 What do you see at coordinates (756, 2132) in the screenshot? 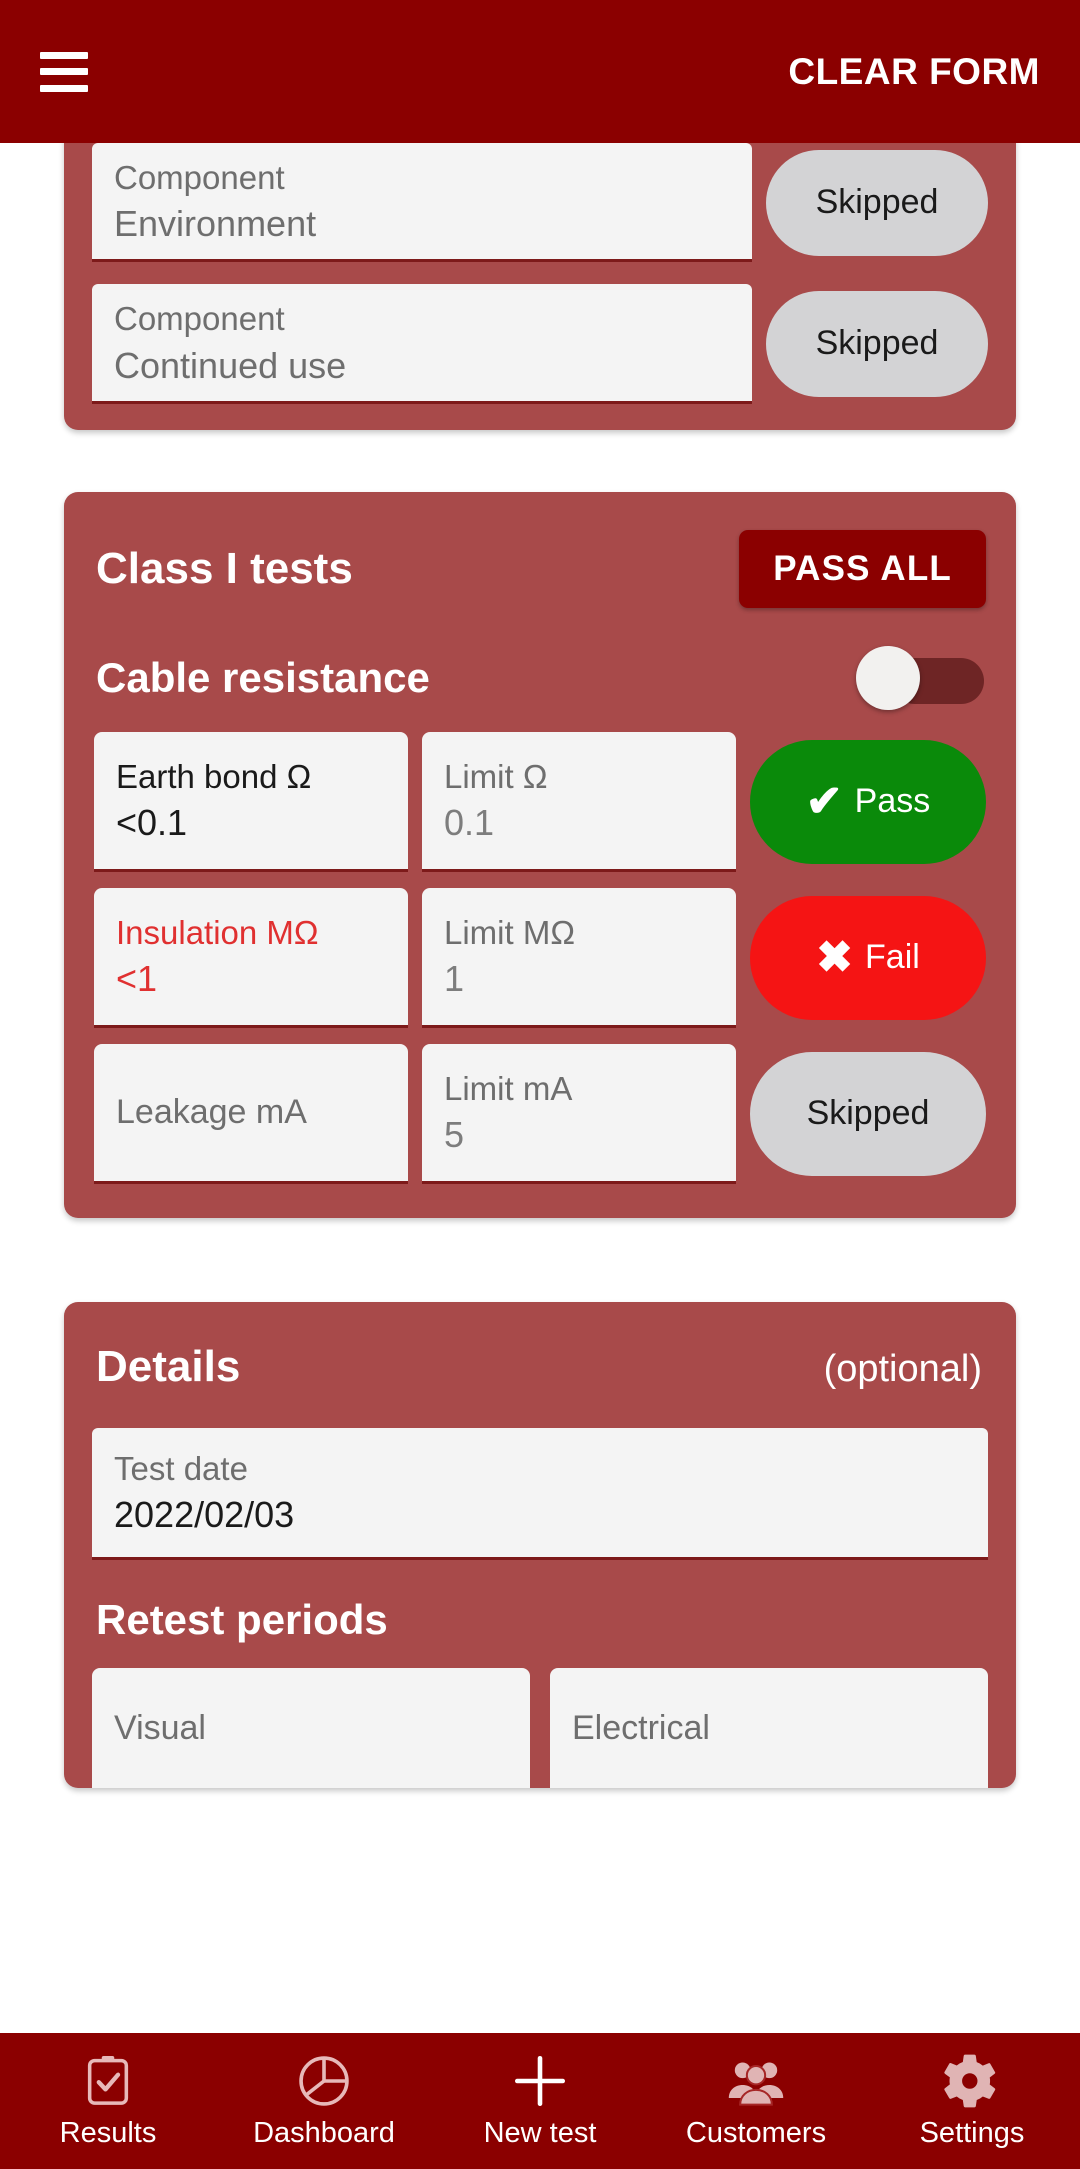
I see `nav-label: Customers` at bounding box center [756, 2132].